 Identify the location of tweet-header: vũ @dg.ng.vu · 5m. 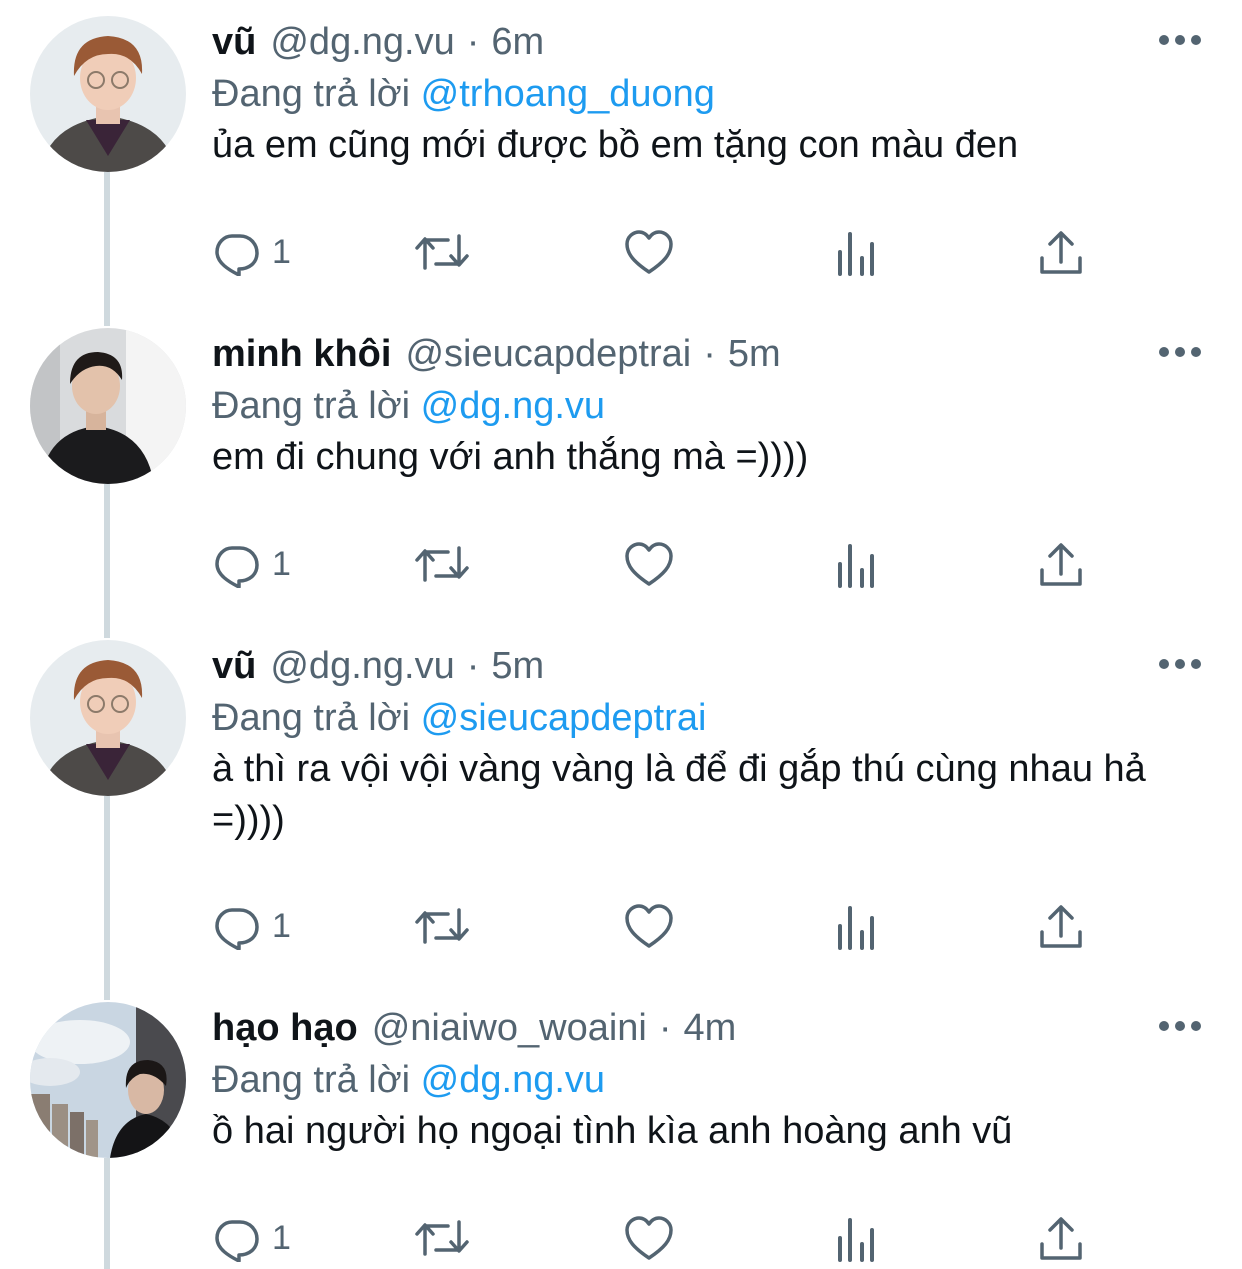
(378, 666).